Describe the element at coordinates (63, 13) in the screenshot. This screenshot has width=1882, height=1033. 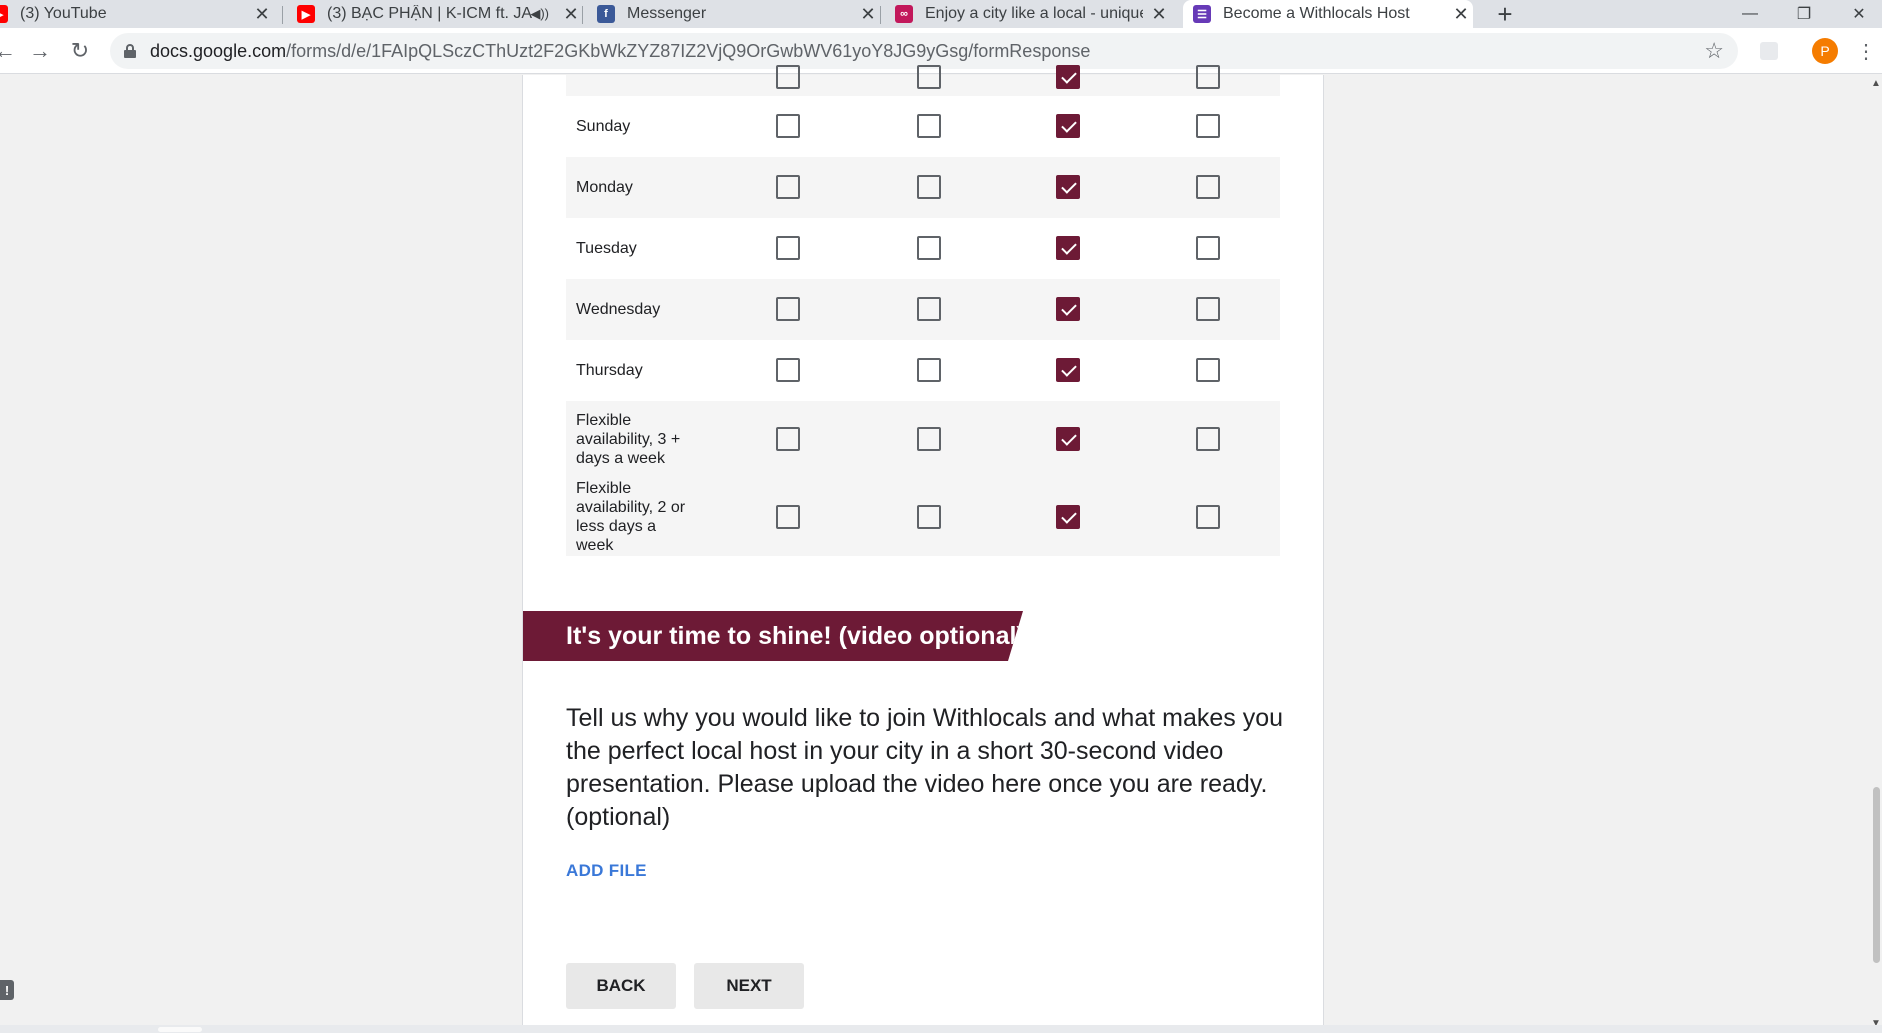
I see `tab-title: (3) YouTube` at that location.